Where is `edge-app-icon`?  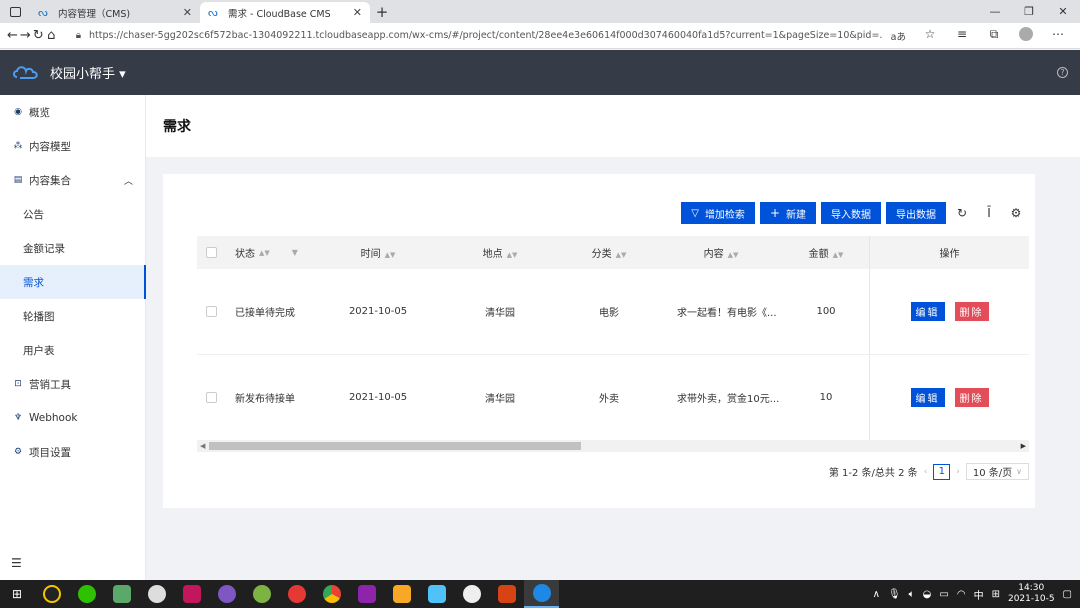
edge-app-icon is located at coordinates (541, 594).